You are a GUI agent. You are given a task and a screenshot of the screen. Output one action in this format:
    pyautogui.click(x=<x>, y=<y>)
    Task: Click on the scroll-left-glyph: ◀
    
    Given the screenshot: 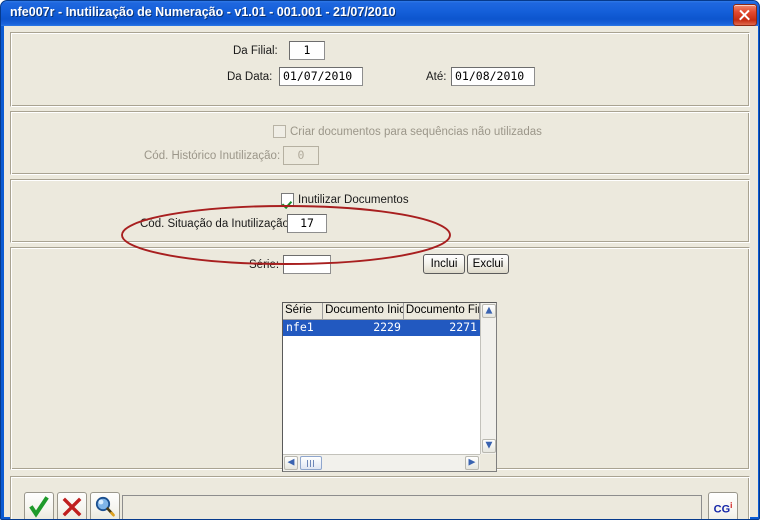 What is the action you would take?
    pyautogui.click(x=291, y=462)
    